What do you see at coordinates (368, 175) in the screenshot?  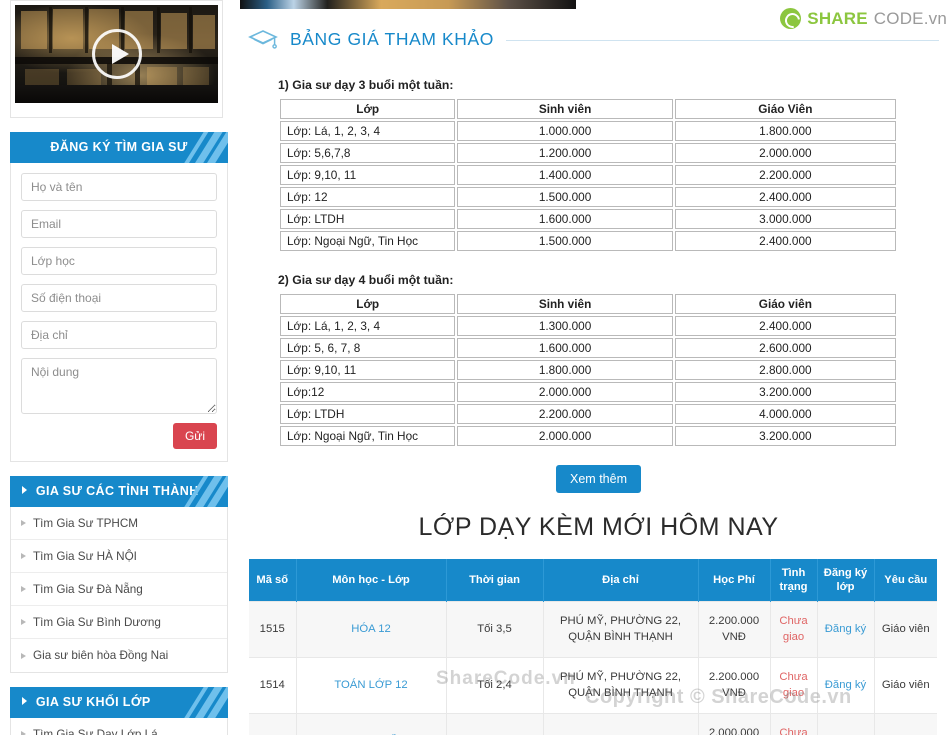 I see `cell-lop: Lớp: 9,10, 11` at bounding box center [368, 175].